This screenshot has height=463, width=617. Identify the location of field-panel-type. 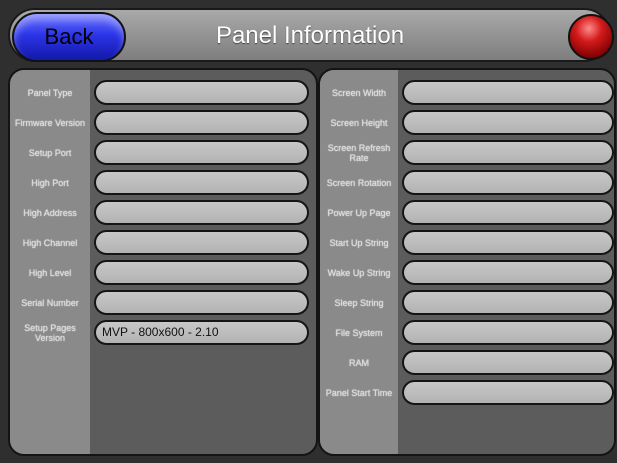
(201, 92).